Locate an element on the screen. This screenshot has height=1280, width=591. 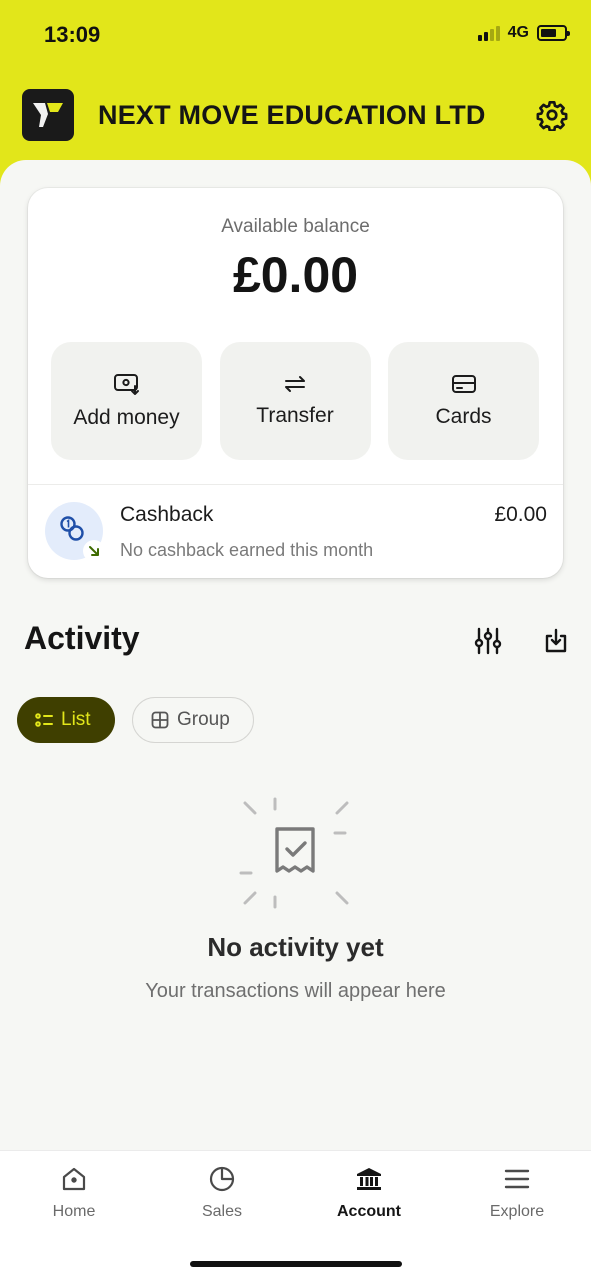
status-bar: 13:09 4G is located at coordinates (295, 35).